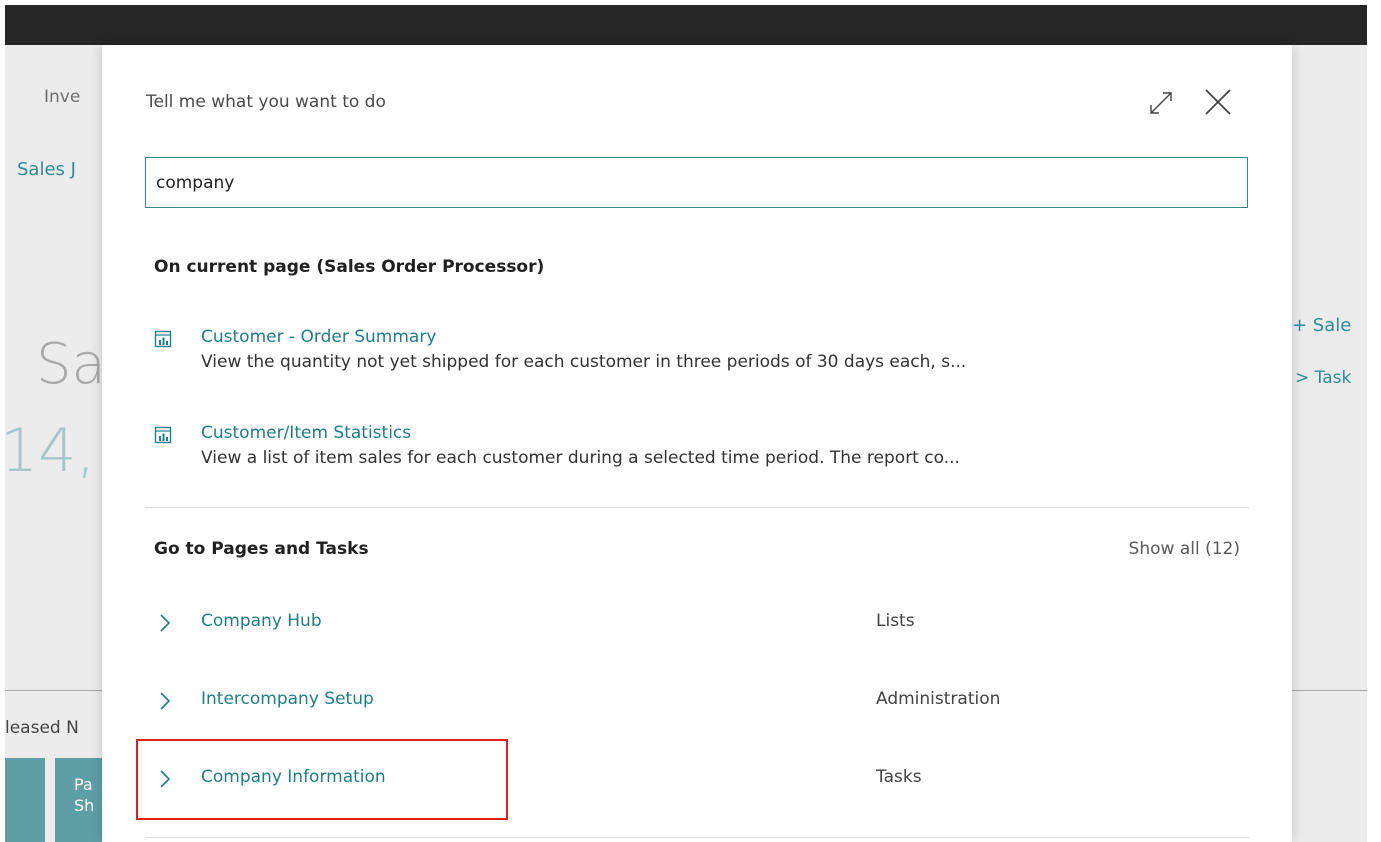  Describe the element at coordinates (25, 800) in the screenshot. I see `background-tile` at that location.